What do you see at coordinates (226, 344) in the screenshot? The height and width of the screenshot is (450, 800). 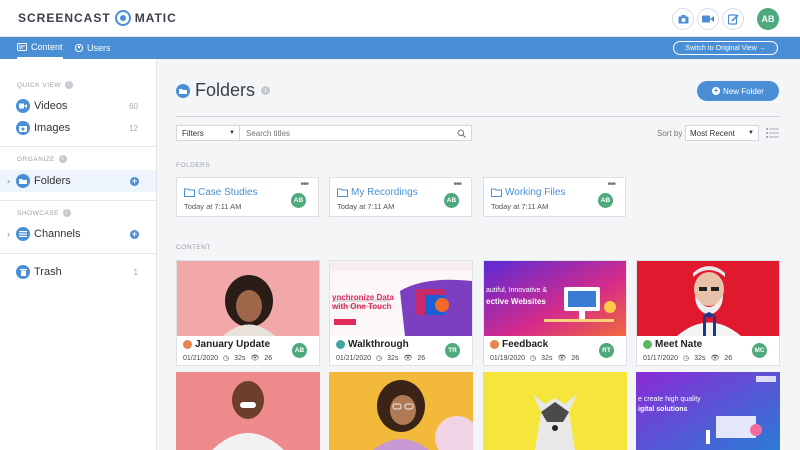 I see `video-title: January Update` at bounding box center [226, 344].